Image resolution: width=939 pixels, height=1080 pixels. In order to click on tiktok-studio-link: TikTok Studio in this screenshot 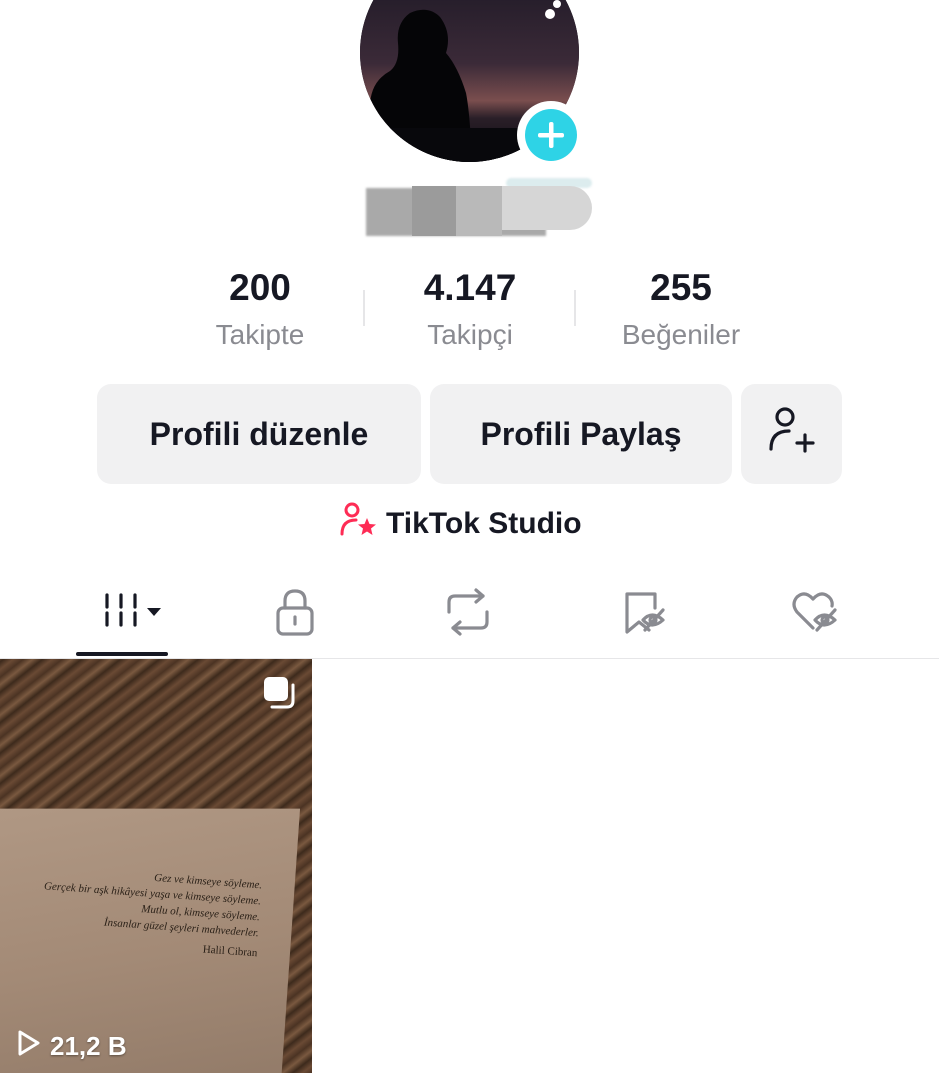, I will do `click(460, 524)`.